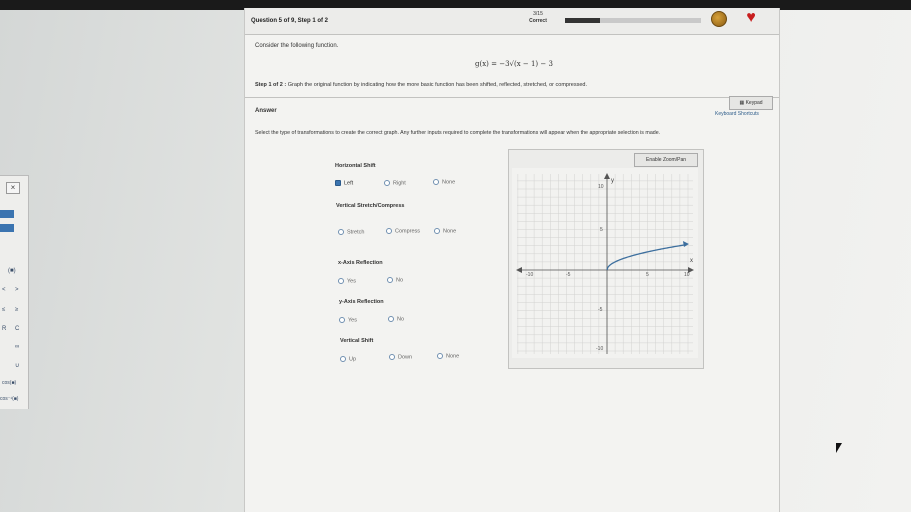 This screenshot has width=911, height=512. What do you see at coordinates (601, 187) in the screenshot?
I see `y-tick-label: 10` at bounding box center [601, 187].